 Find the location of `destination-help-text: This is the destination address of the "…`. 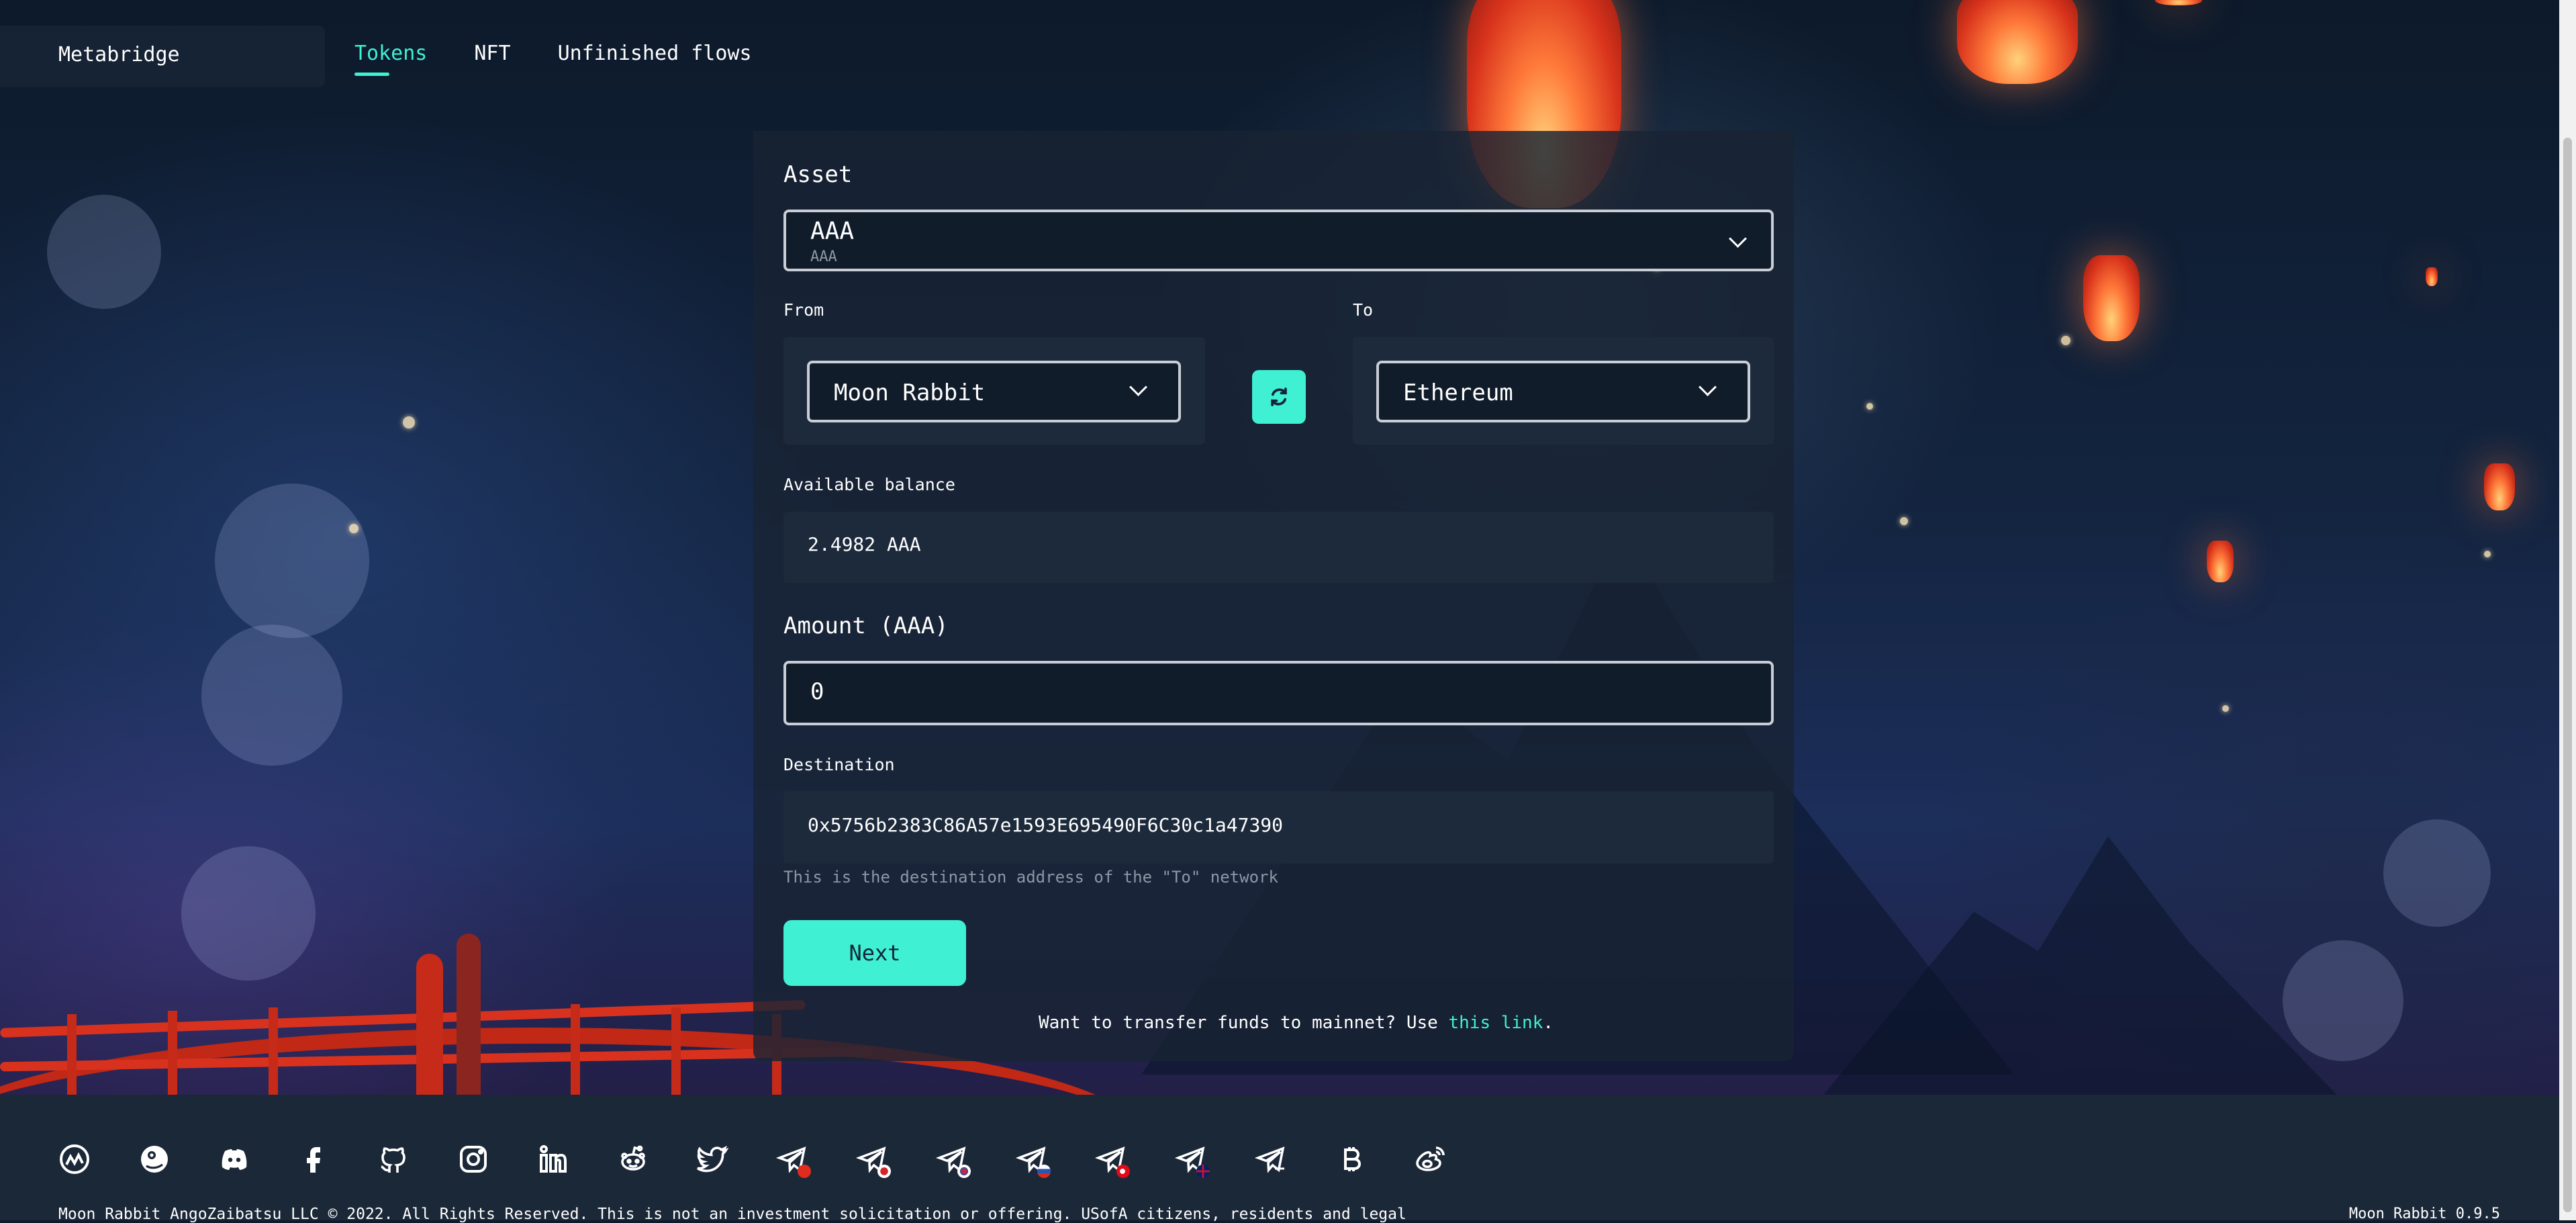

destination-help-text: This is the destination address of the "… is located at coordinates (1030, 877).